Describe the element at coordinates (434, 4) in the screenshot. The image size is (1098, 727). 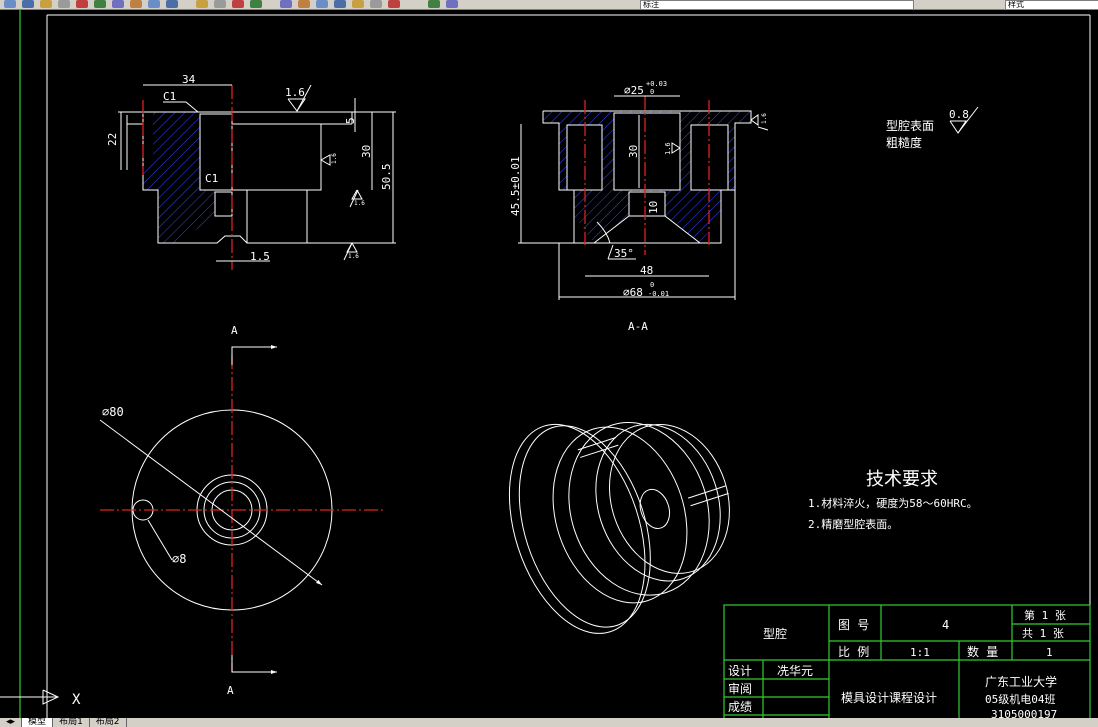
I see `layer-manager-icon` at that location.